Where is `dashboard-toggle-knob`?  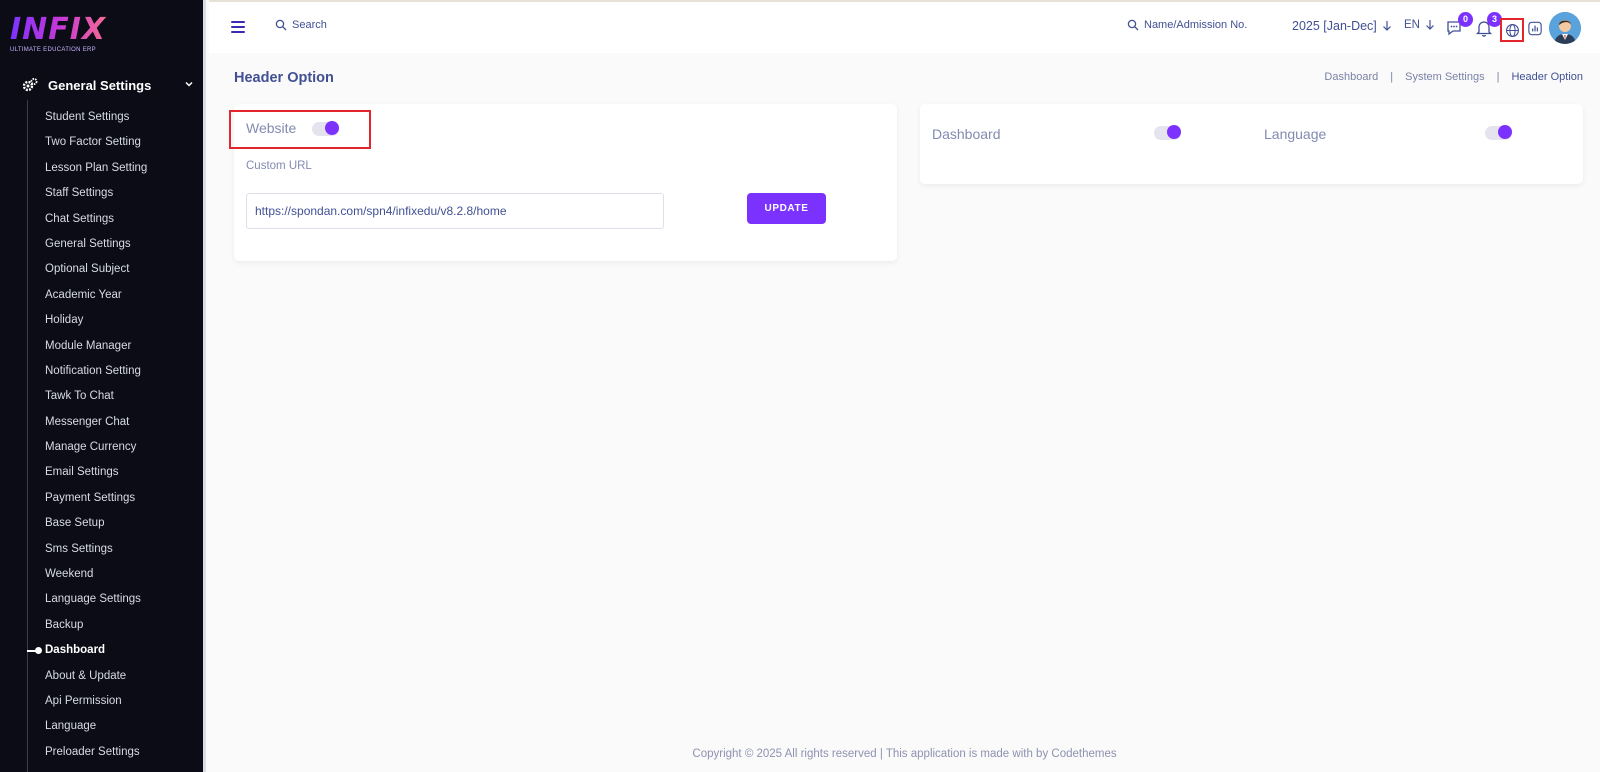 dashboard-toggle-knob is located at coordinates (1174, 132).